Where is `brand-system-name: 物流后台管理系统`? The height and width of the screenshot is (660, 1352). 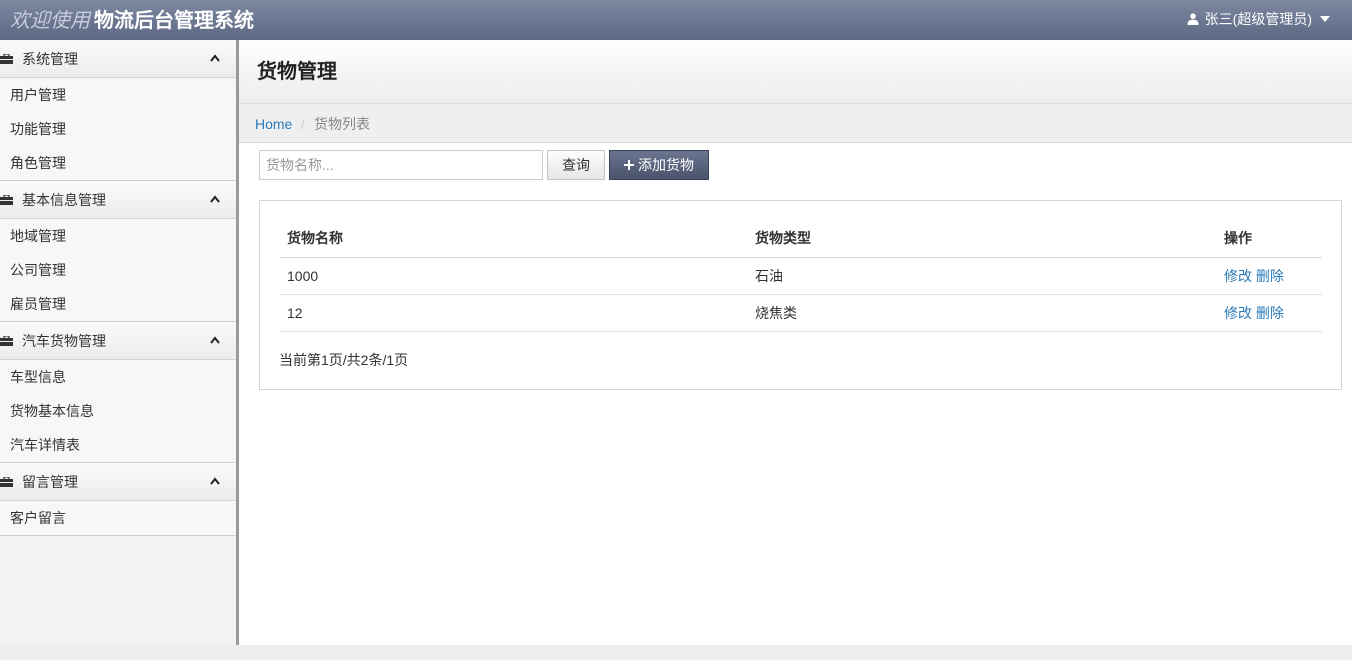 brand-system-name: 物流后台管理系统 is located at coordinates (174, 20).